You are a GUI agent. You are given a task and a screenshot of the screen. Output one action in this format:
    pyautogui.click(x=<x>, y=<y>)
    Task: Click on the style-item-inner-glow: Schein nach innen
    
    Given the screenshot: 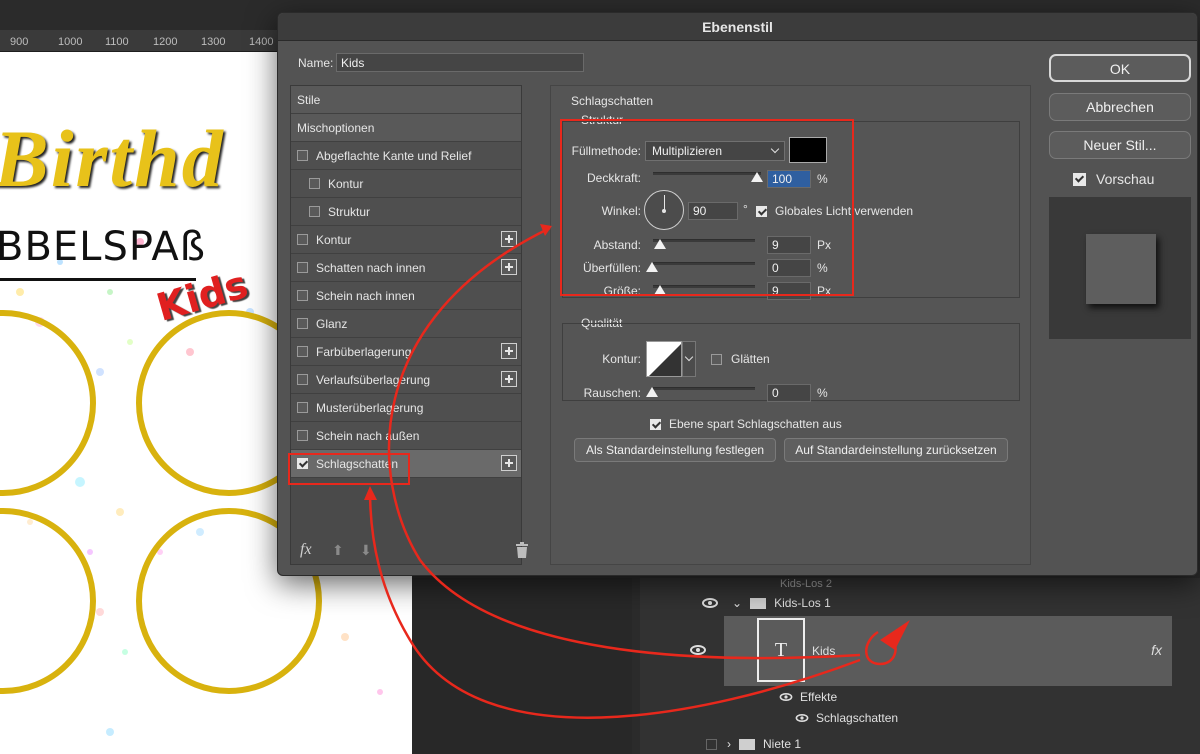 What is the action you would take?
    pyautogui.click(x=406, y=296)
    